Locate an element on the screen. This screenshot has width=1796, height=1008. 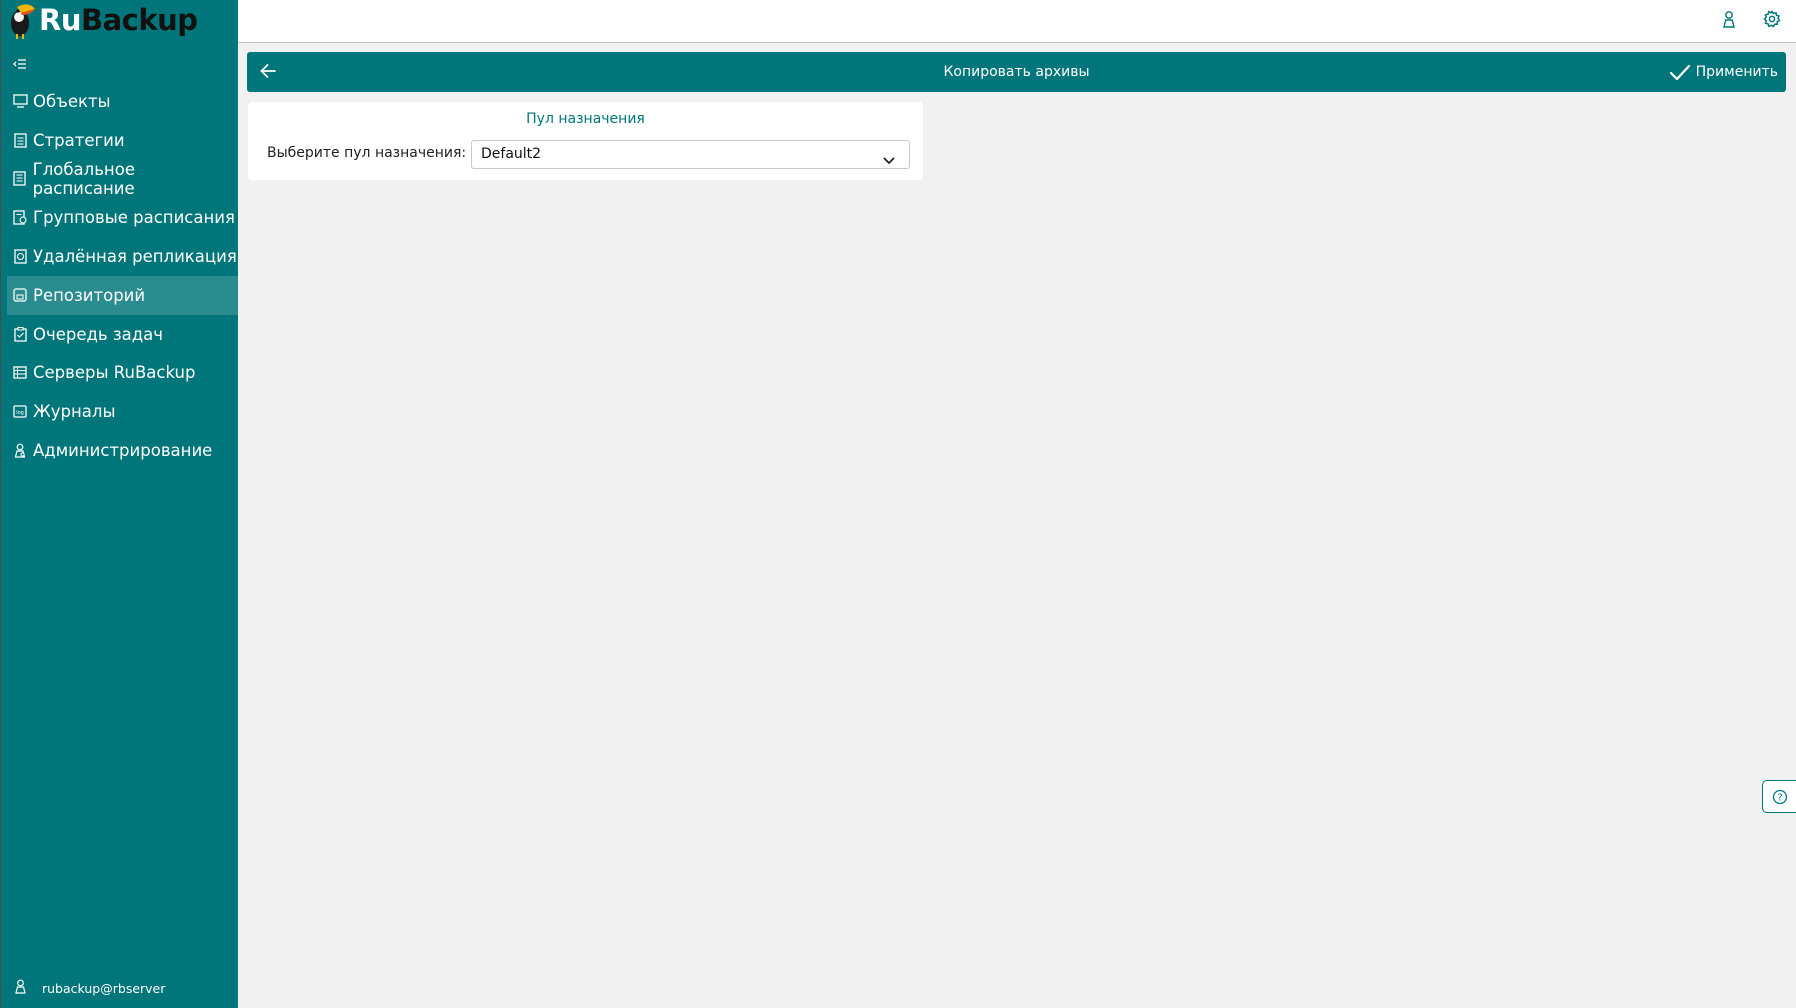
sidebar-item-repository: Репозиторий is located at coordinates (122, 295).